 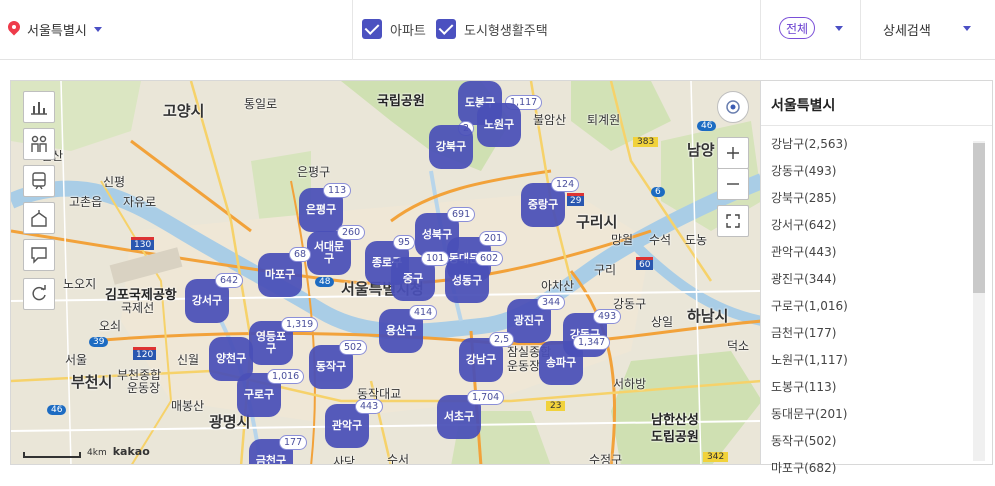 What do you see at coordinates (597, 222) in the screenshot?
I see `map-label-guri: 구리시` at bounding box center [597, 222].